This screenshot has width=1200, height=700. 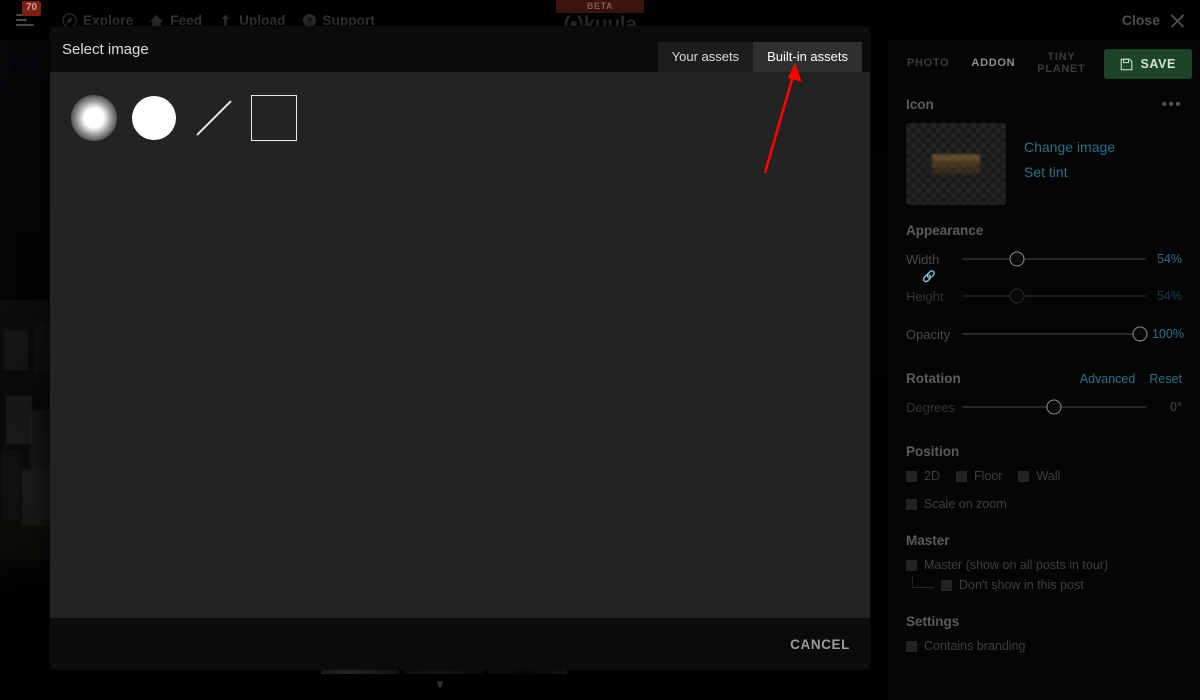 What do you see at coordinates (945, 230) in the screenshot?
I see `appearance-title: Appearance` at bounding box center [945, 230].